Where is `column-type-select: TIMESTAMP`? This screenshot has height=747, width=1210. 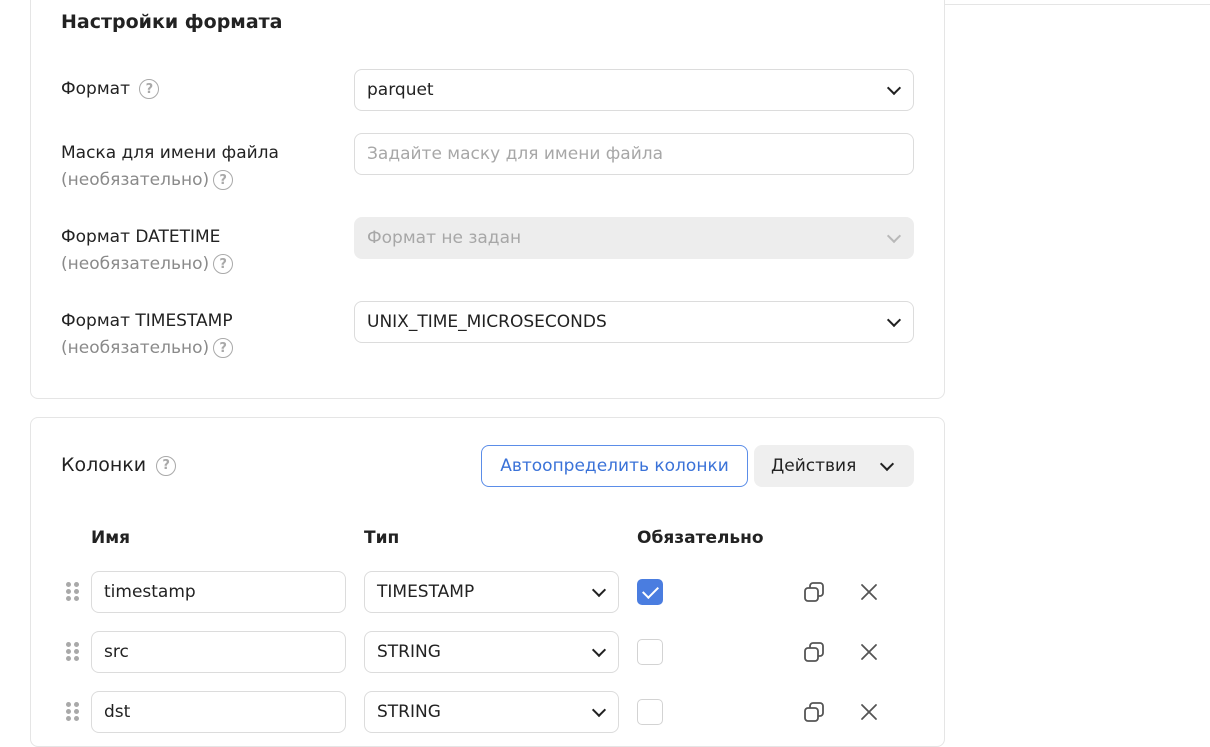
column-type-select: TIMESTAMP is located at coordinates (491, 592).